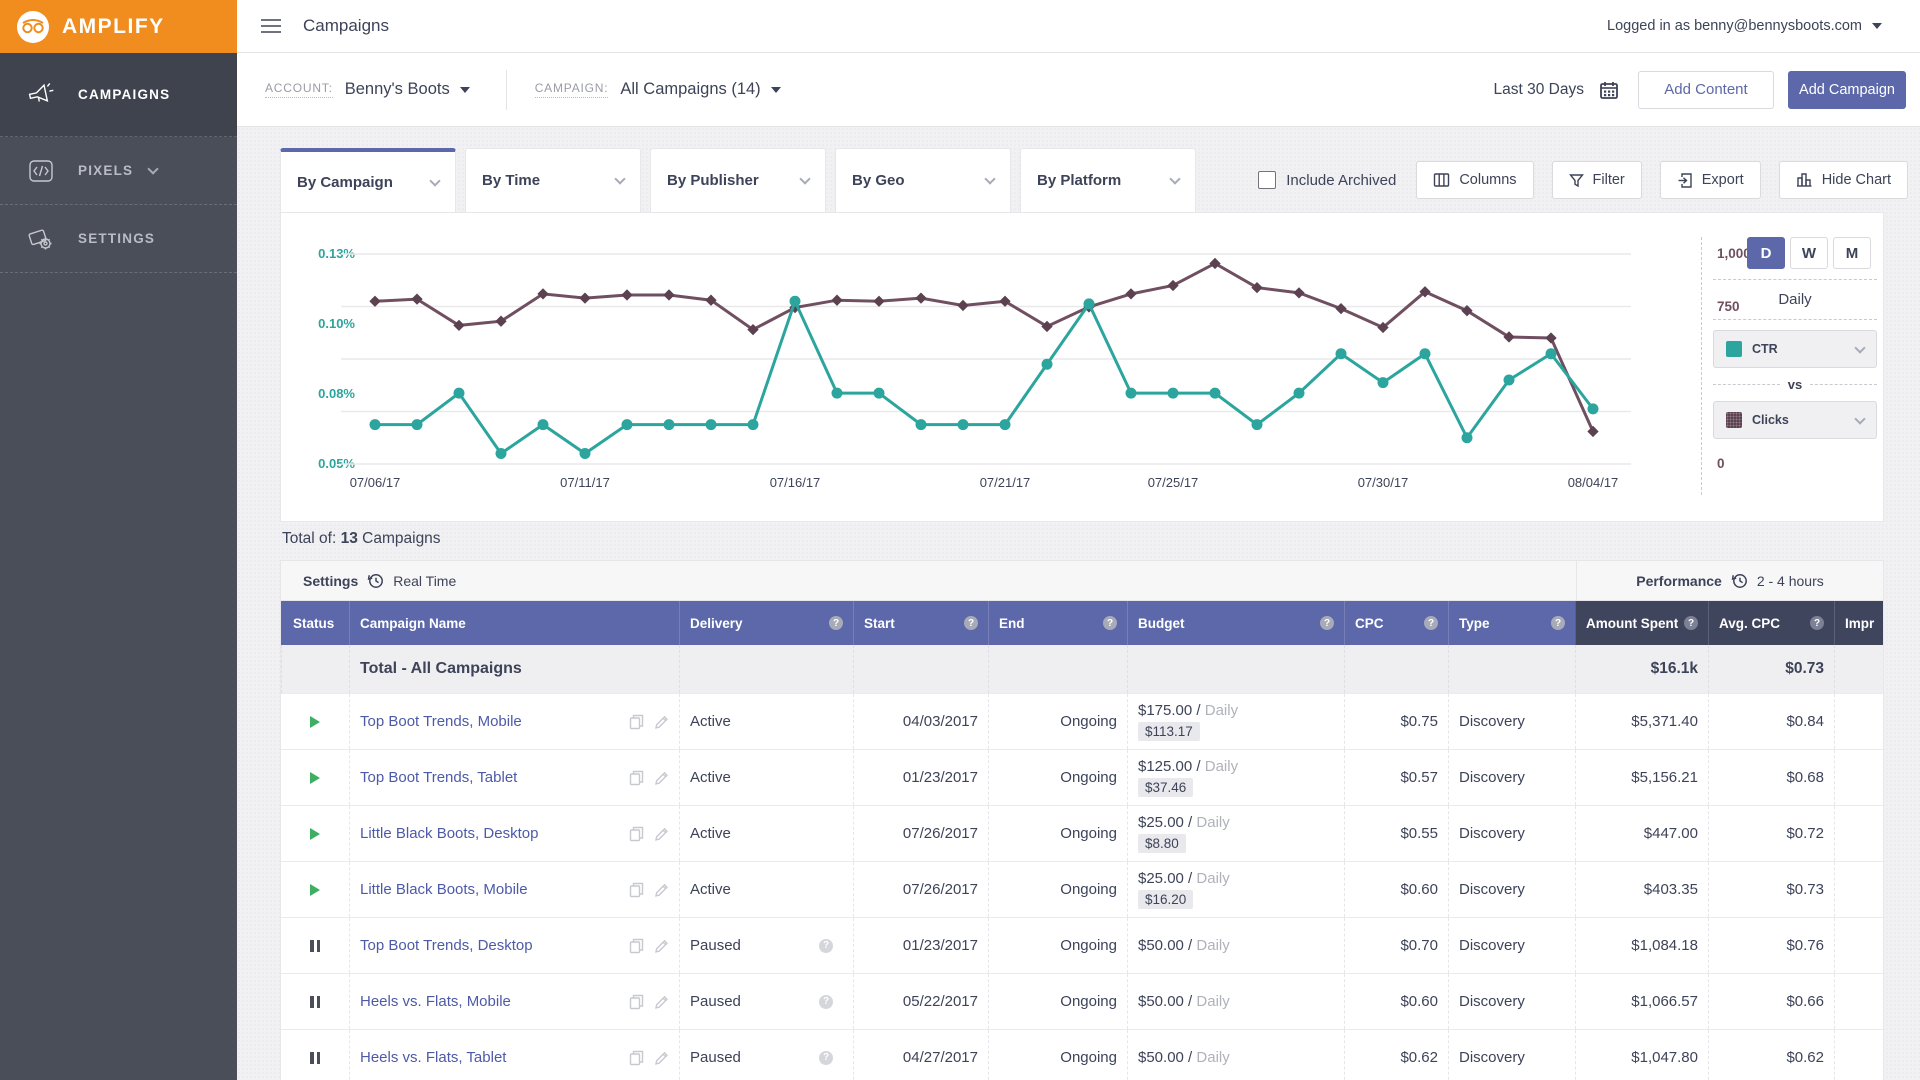 This screenshot has height=1080, width=1920. What do you see at coordinates (449, 833) in the screenshot?
I see `campaign-name-link: Little Black Boots, Desktop` at bounding box center [449, 833].